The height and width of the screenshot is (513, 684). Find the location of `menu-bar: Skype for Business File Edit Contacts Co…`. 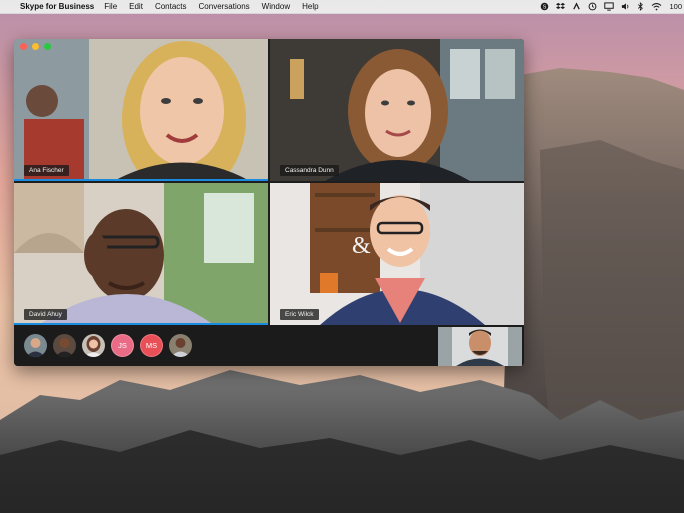

menu-bar: Skype for Business File Edit Contacts Co… is located at coordinates (342, 7).